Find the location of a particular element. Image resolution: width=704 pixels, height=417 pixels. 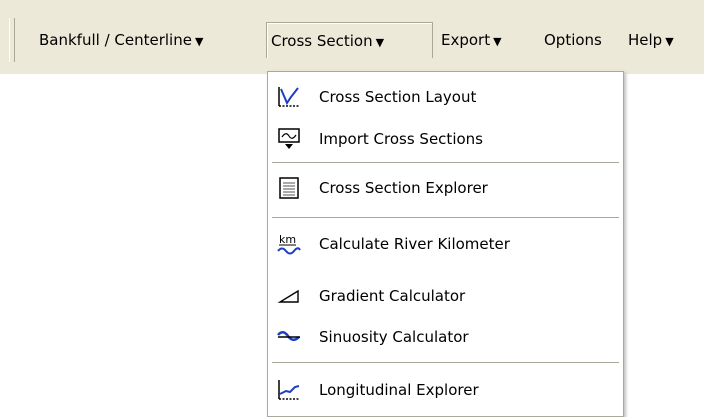

menu-item-label: Longitudinal Explorer is located at coordinates (399, 390).